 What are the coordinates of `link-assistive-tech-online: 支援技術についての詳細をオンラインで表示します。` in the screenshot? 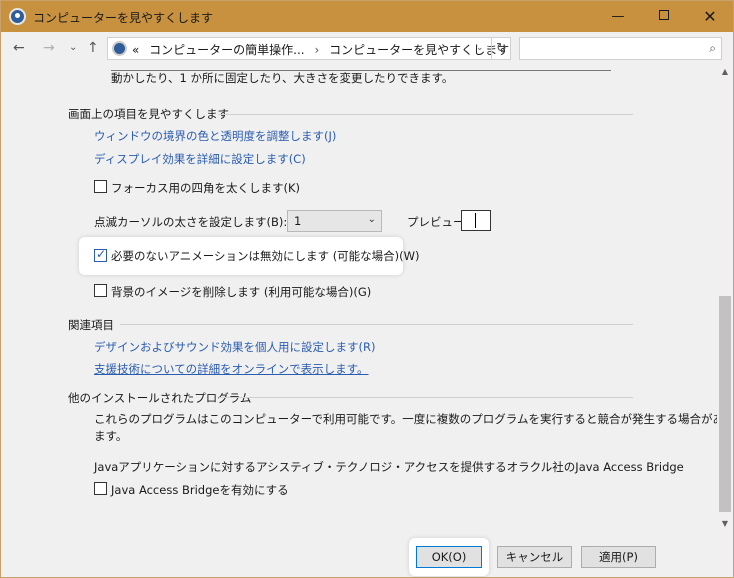 It's located at (231, 369).